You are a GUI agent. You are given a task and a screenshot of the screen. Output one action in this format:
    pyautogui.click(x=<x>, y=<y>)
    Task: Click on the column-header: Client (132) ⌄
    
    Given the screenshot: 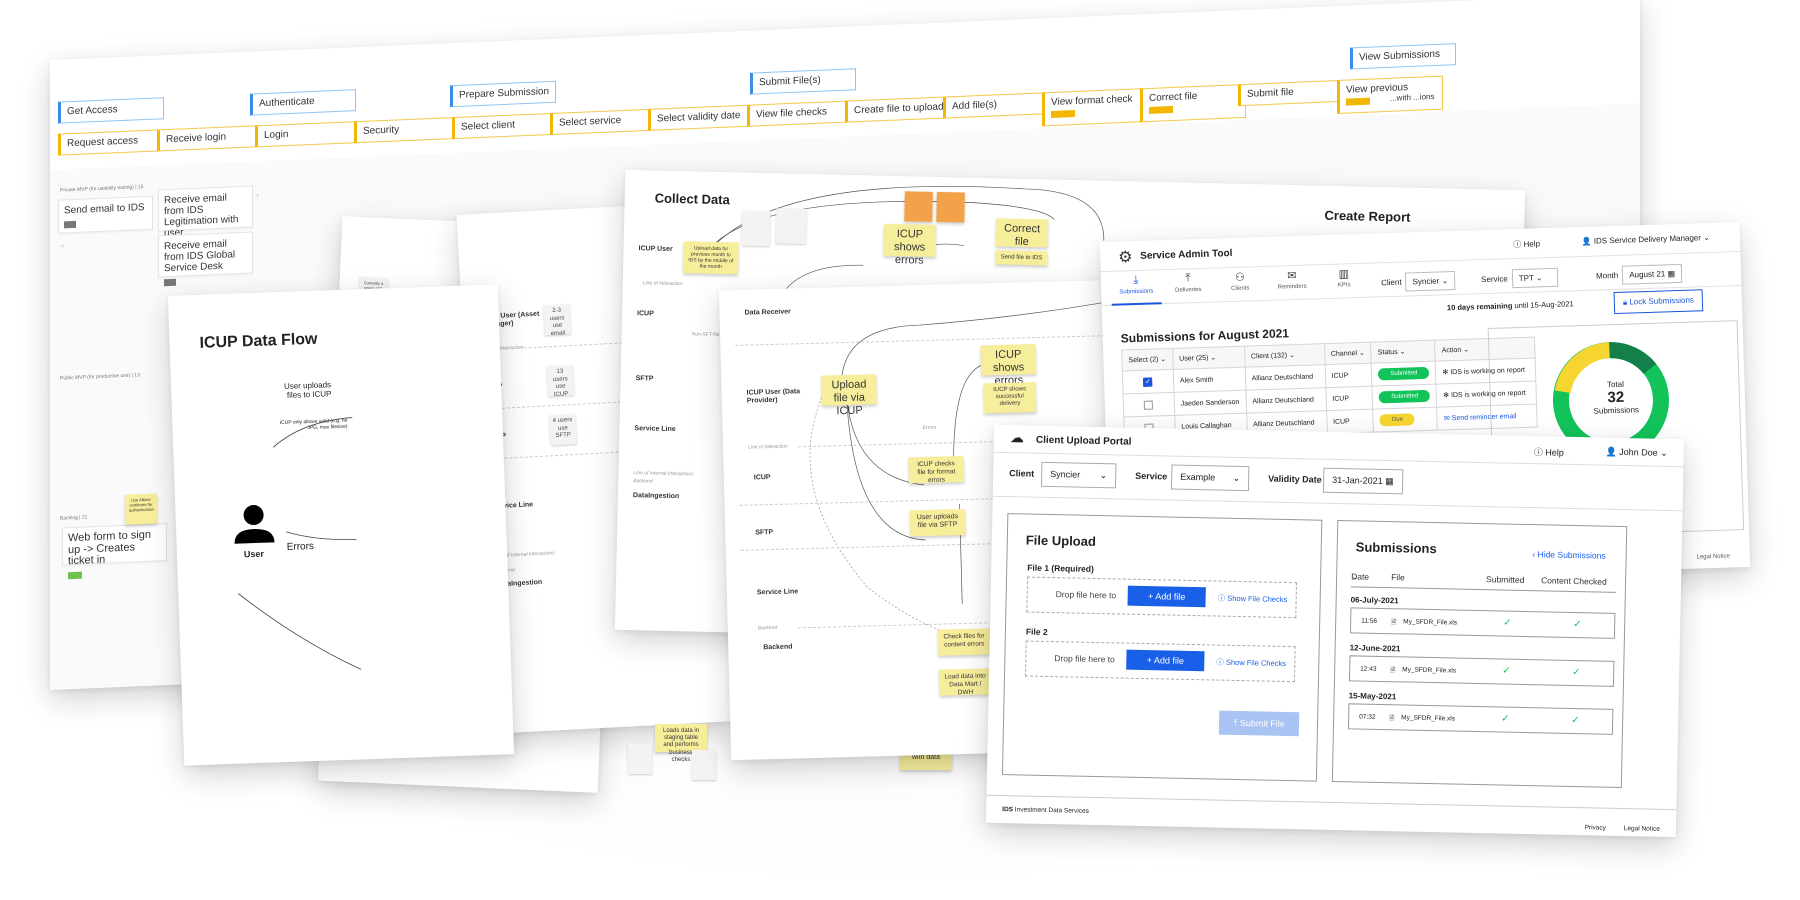 What is the action you would take?
    pyautogui.click(x=1284, y=355)
    